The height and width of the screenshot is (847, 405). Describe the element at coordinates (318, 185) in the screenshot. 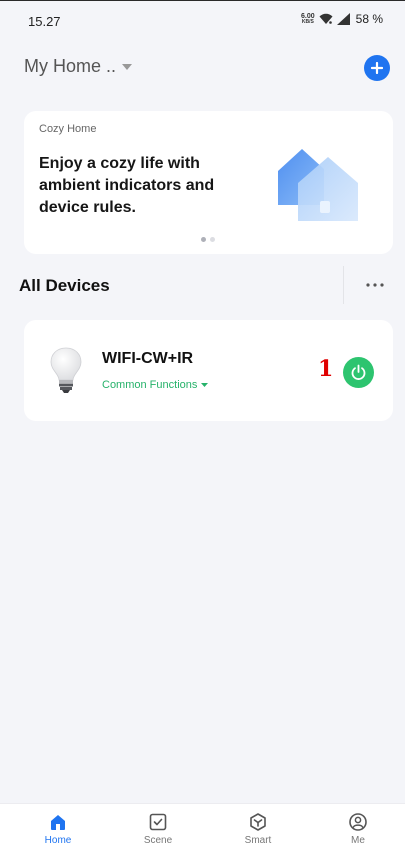

I see `cozy-home-illustration-icon` at that location.